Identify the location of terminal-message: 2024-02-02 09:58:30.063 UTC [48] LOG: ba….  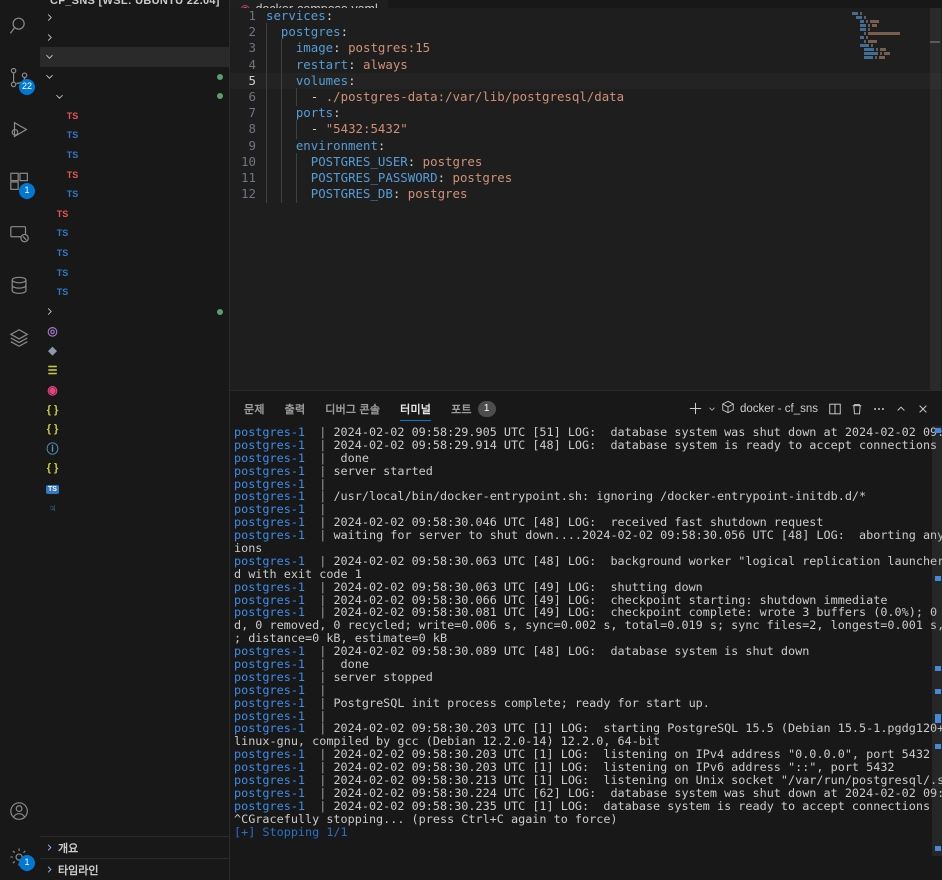
(637, 560).